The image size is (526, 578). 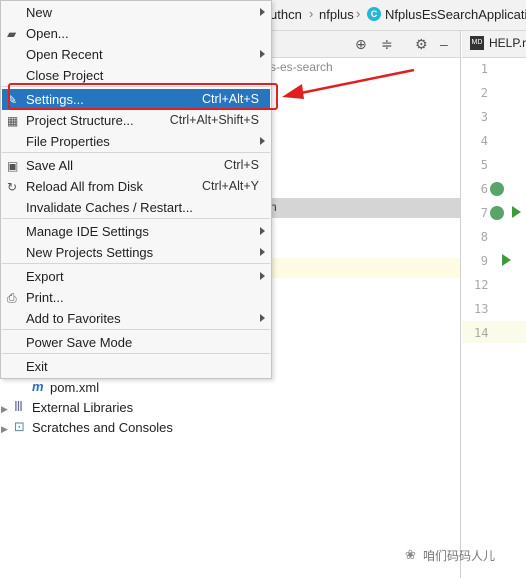 I want to click on menu-item-project-structure: ▦ Project Structure... Ctrl+Alt+Shift+S, so click(x=136, y=120).